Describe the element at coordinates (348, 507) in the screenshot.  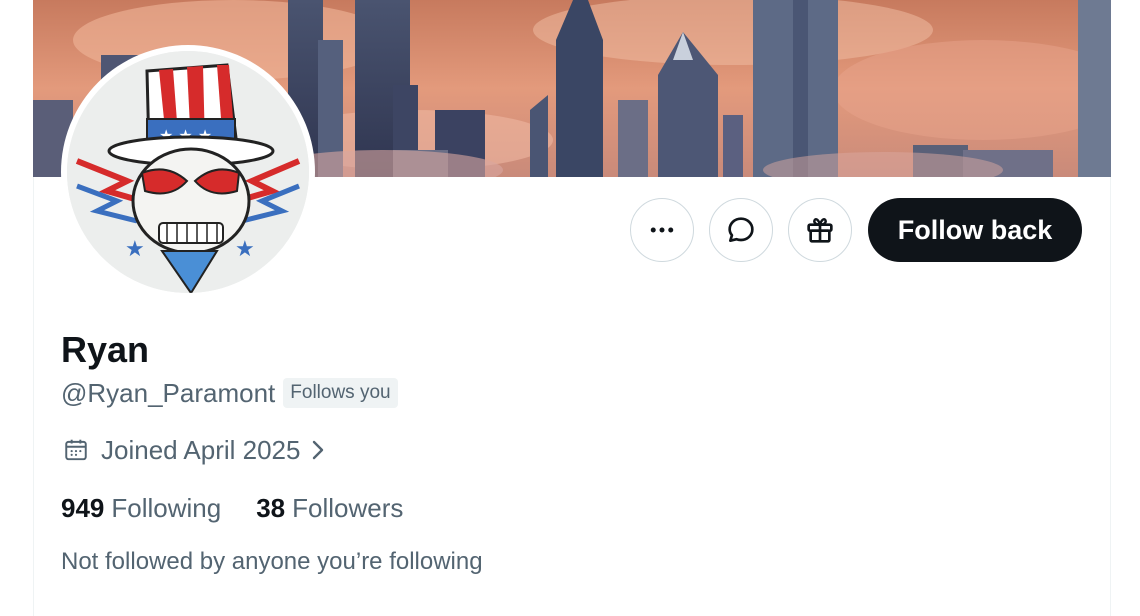
I see `followers-label: Followers` at that location.